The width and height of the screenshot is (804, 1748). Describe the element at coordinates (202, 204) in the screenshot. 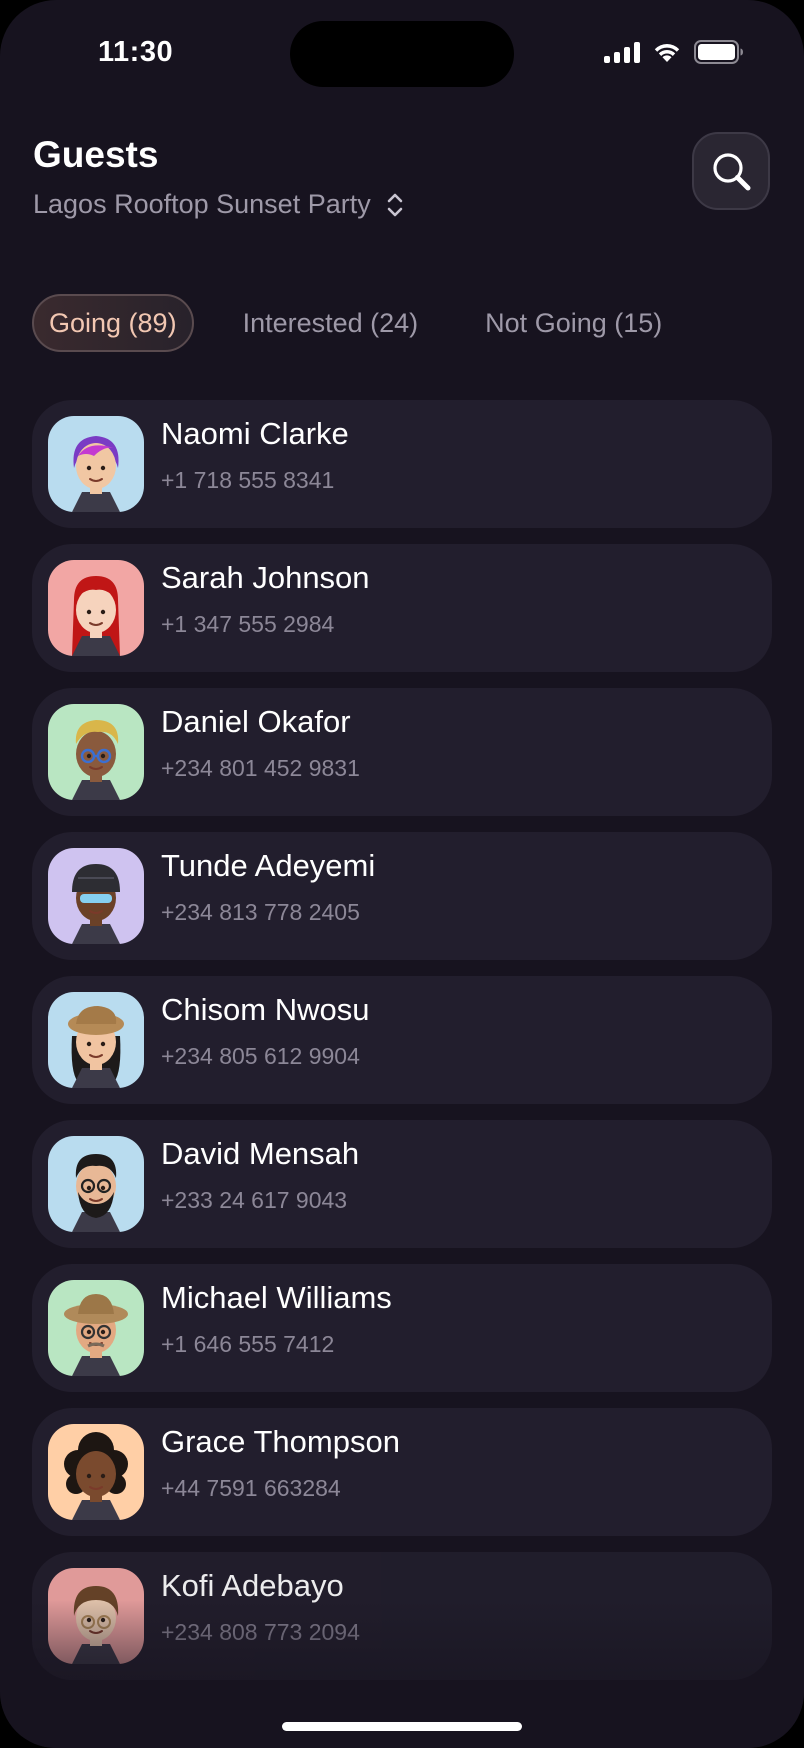

I see `event-name: Lagos Rooftop Sunset Party` at that location.